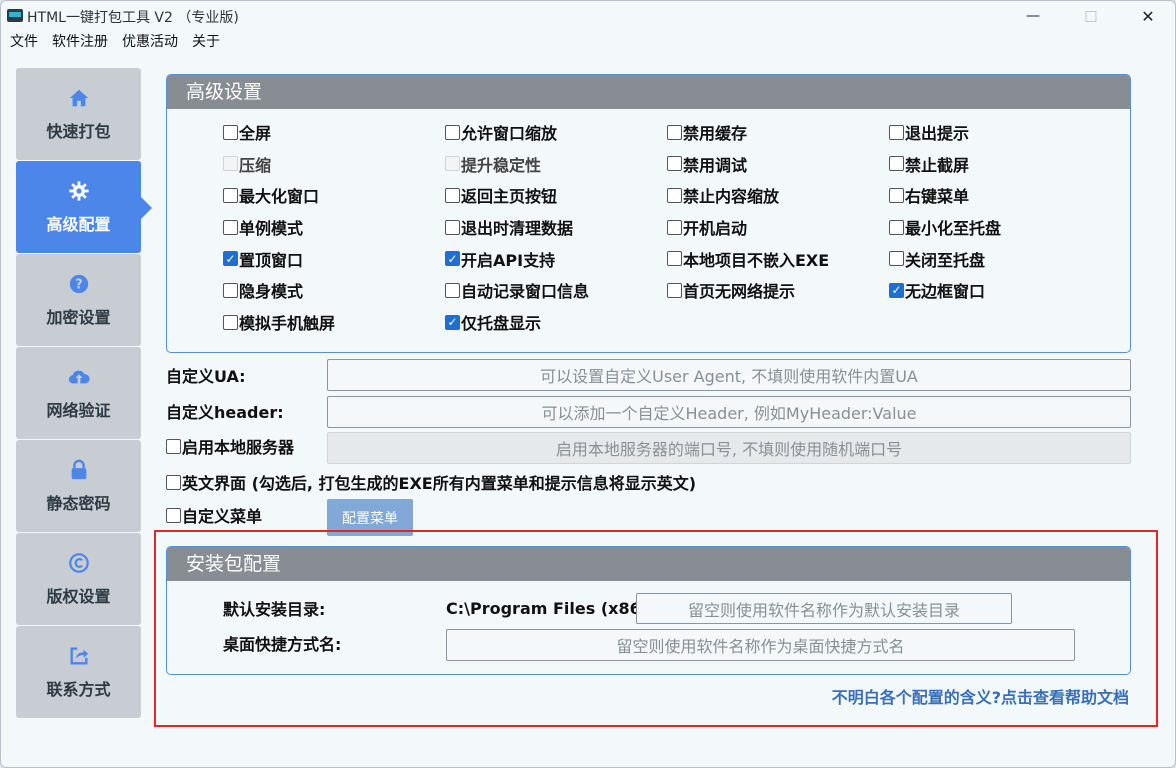  I want to click on option-label: 无边框窗口, so click(945, 292).